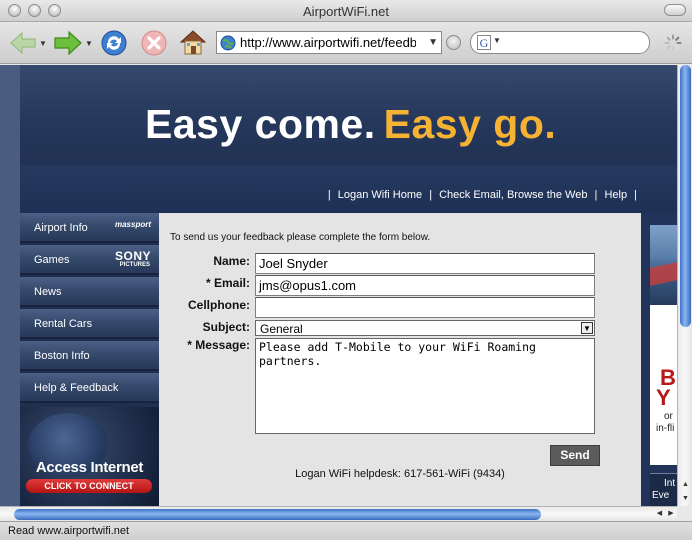 This screenshot has width=692, height=540. What do you see at coordinates (89, 456) in the screenshot?
I see `access-internet-banner: Access Internet CLICK TO CONNECT` at bounding box center [89, 456].